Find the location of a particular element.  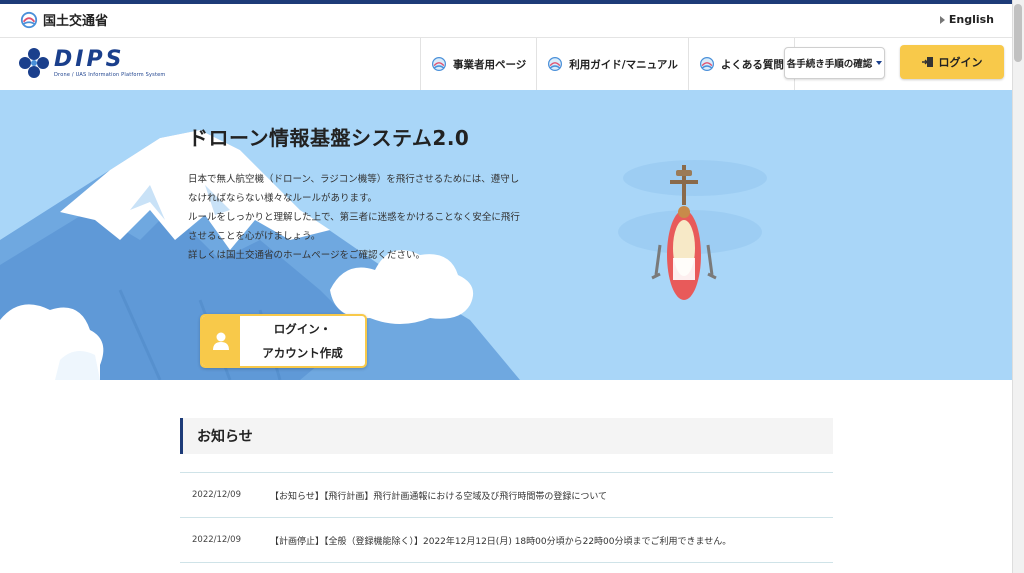

cta-line1: ログイン・ is located at coordinates (302, 329).